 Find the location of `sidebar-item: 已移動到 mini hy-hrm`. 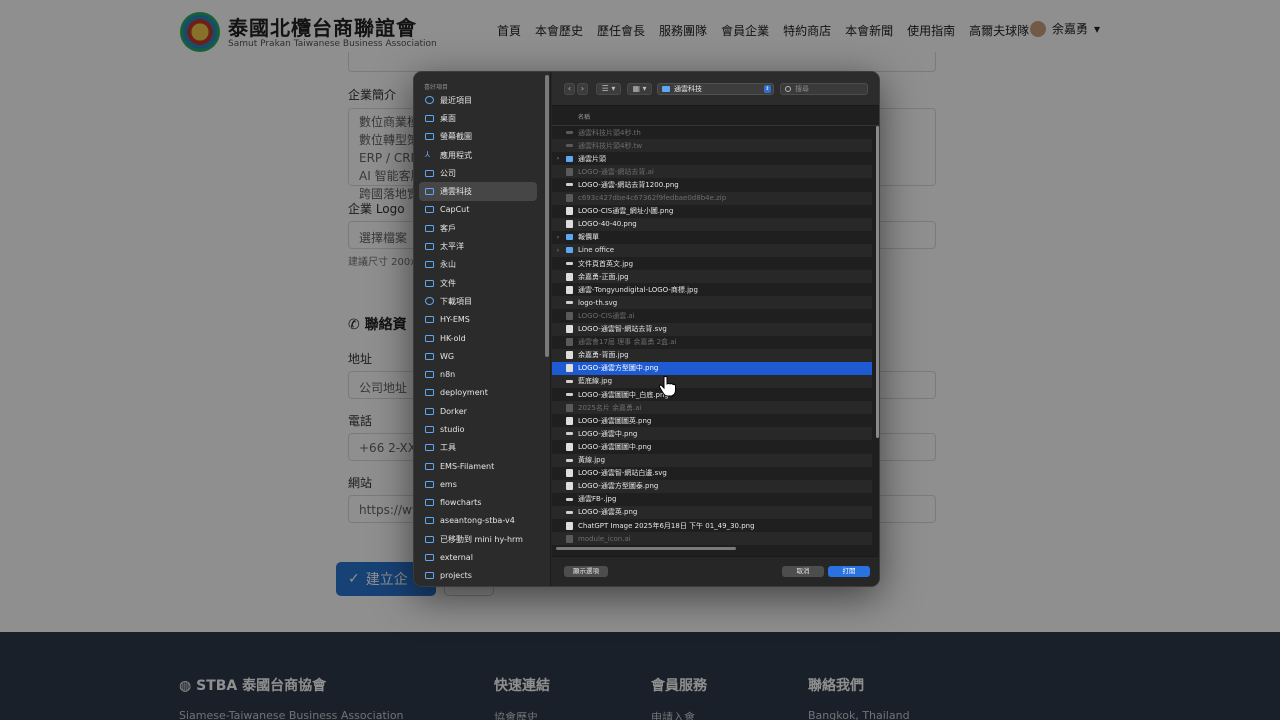

sidebar-item: 已移動到 mini hy-hrm is located at coordinates (478, 539).